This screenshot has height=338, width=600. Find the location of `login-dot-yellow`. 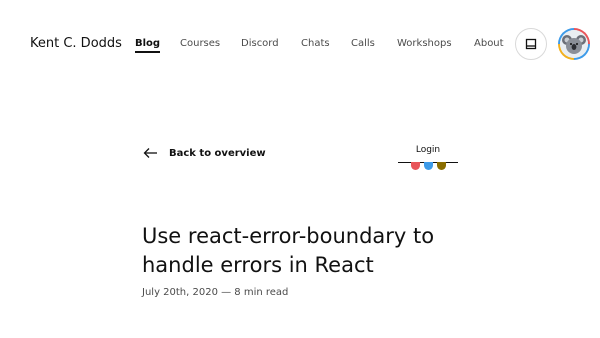

login-dot-yellow is located at coordinates (441, 166).